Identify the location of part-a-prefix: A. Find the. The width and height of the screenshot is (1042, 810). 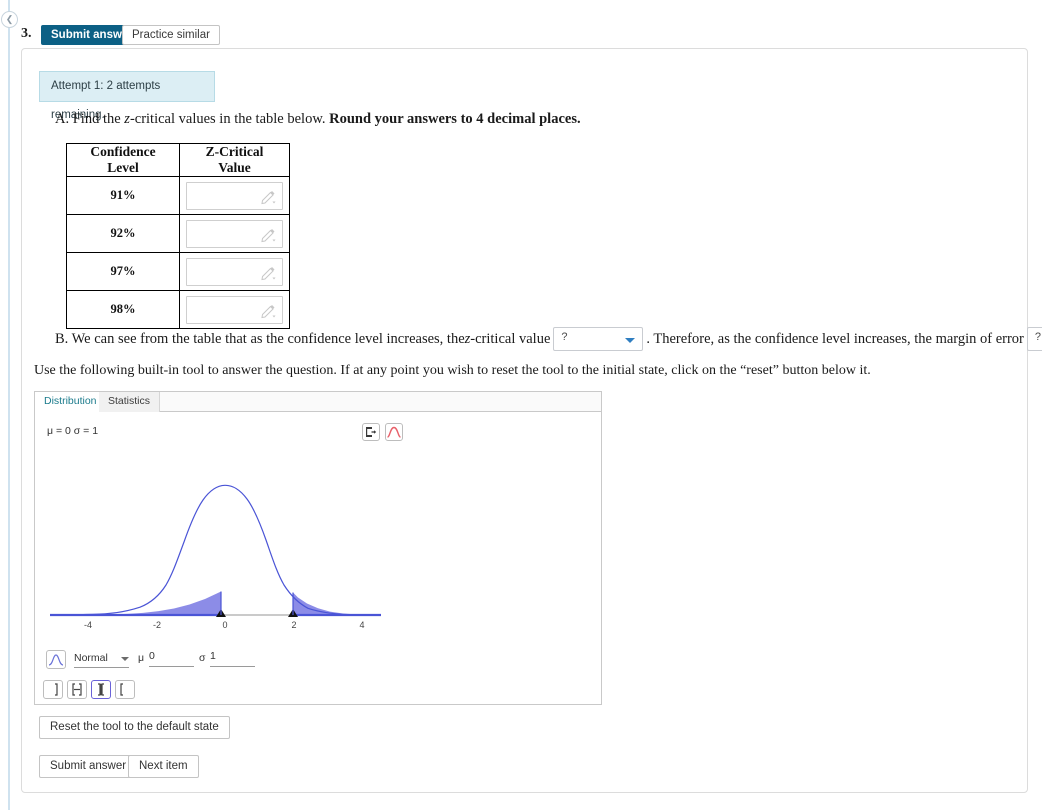
(90, 119).